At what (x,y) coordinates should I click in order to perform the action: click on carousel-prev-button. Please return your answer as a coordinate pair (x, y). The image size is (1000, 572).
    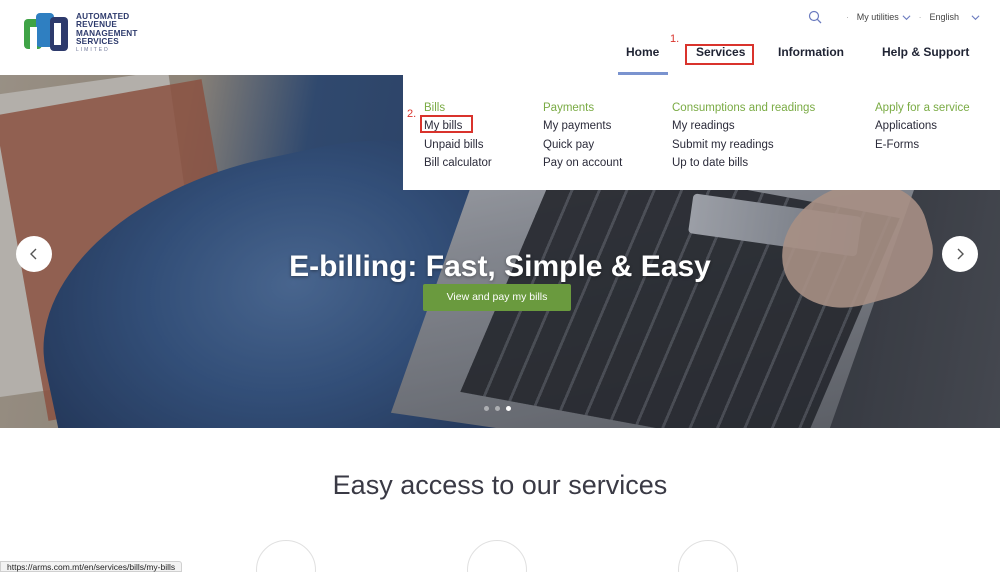
    Looking at the image, I should click on (34, 254).